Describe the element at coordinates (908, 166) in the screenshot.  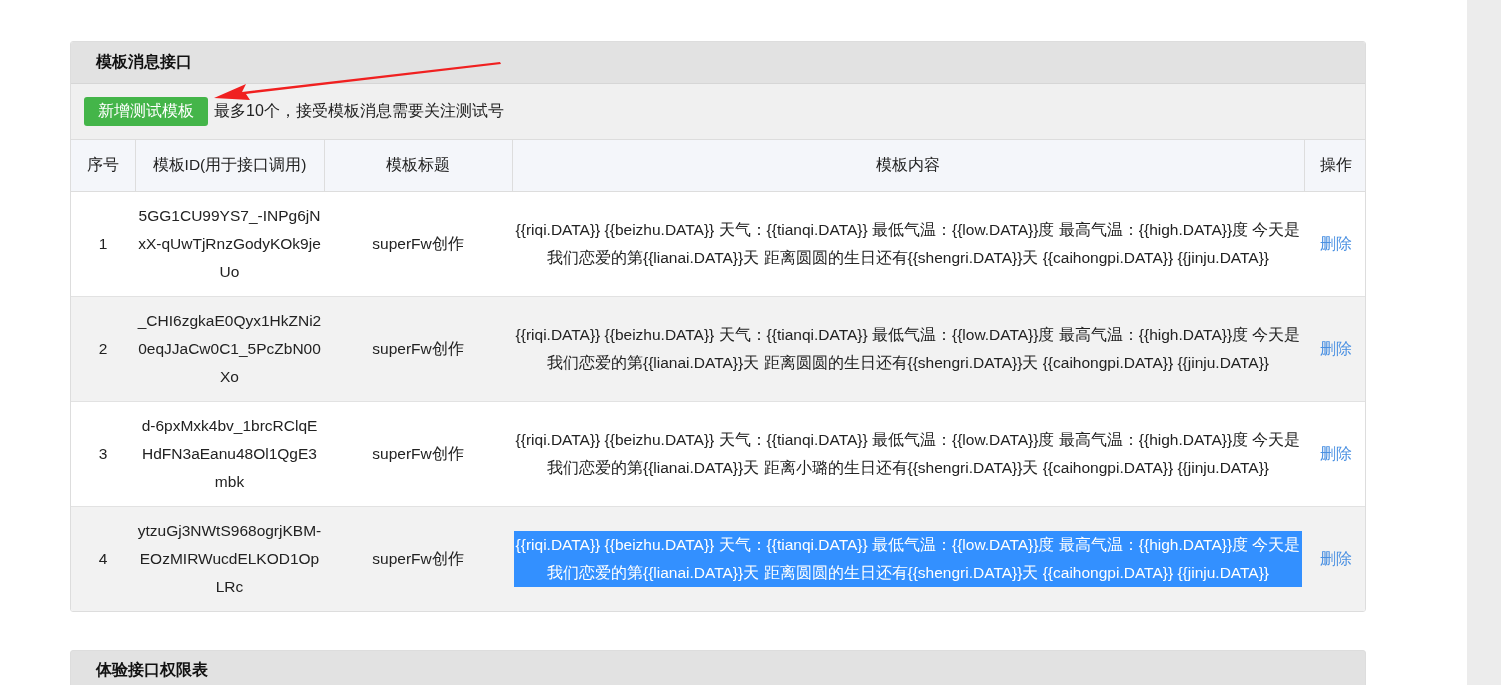
I see `column-header: 模板内容` at that location.